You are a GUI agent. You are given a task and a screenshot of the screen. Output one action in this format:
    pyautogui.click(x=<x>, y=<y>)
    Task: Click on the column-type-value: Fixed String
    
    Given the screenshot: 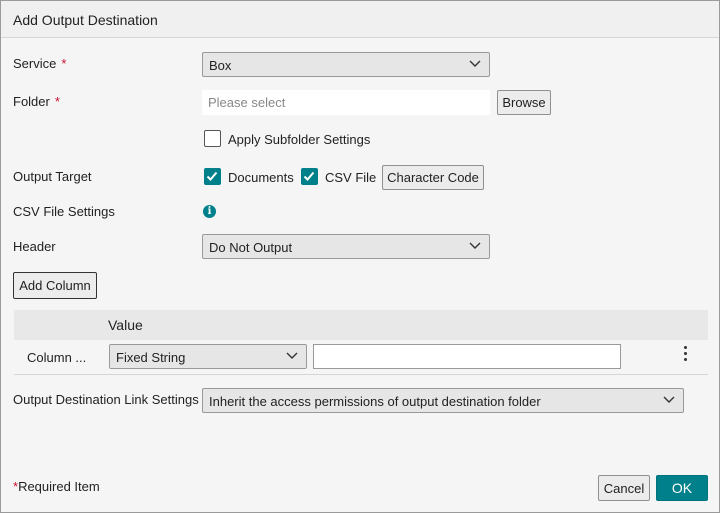 What is the action you would take?
    pyautogui.click(x=151, y=357)
    